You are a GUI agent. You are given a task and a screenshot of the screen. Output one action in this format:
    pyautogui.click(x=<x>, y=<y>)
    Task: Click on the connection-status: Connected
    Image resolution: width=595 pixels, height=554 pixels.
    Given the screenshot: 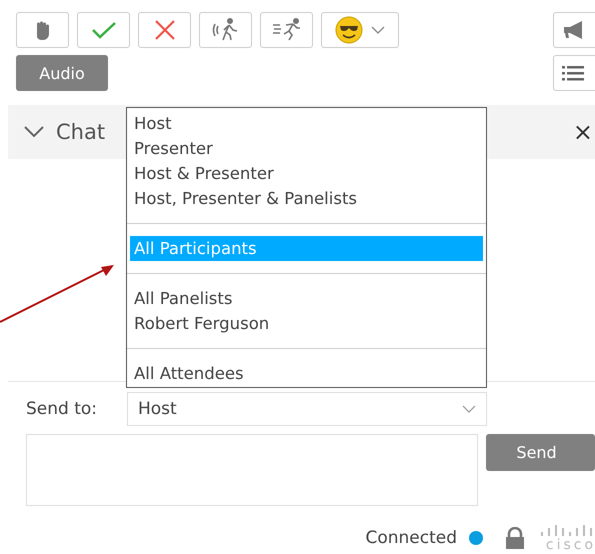 What is the action you would take?
    pyautogui.click(x=411, y=538)
    